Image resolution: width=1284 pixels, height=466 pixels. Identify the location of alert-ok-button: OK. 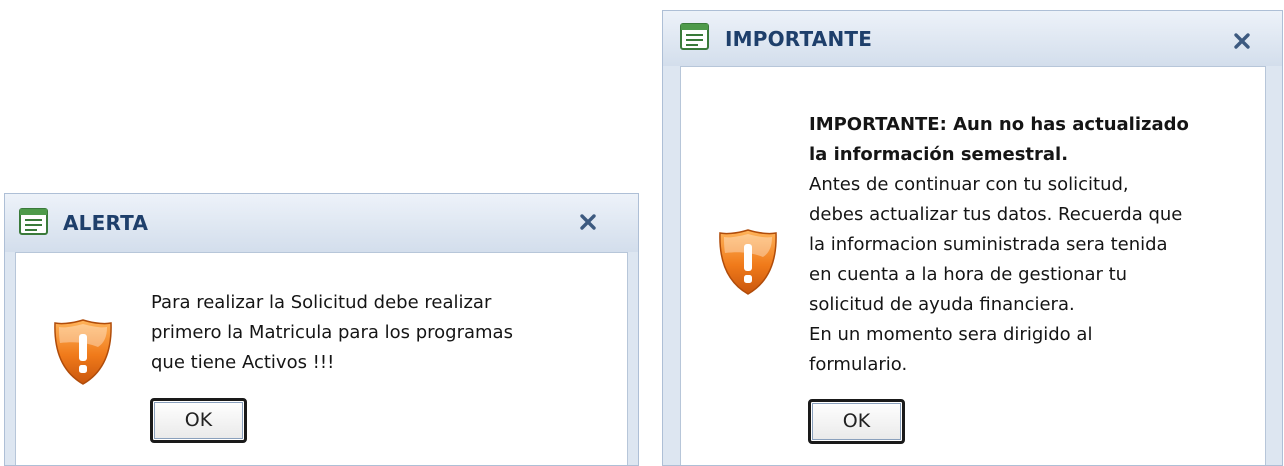
(198, 420).